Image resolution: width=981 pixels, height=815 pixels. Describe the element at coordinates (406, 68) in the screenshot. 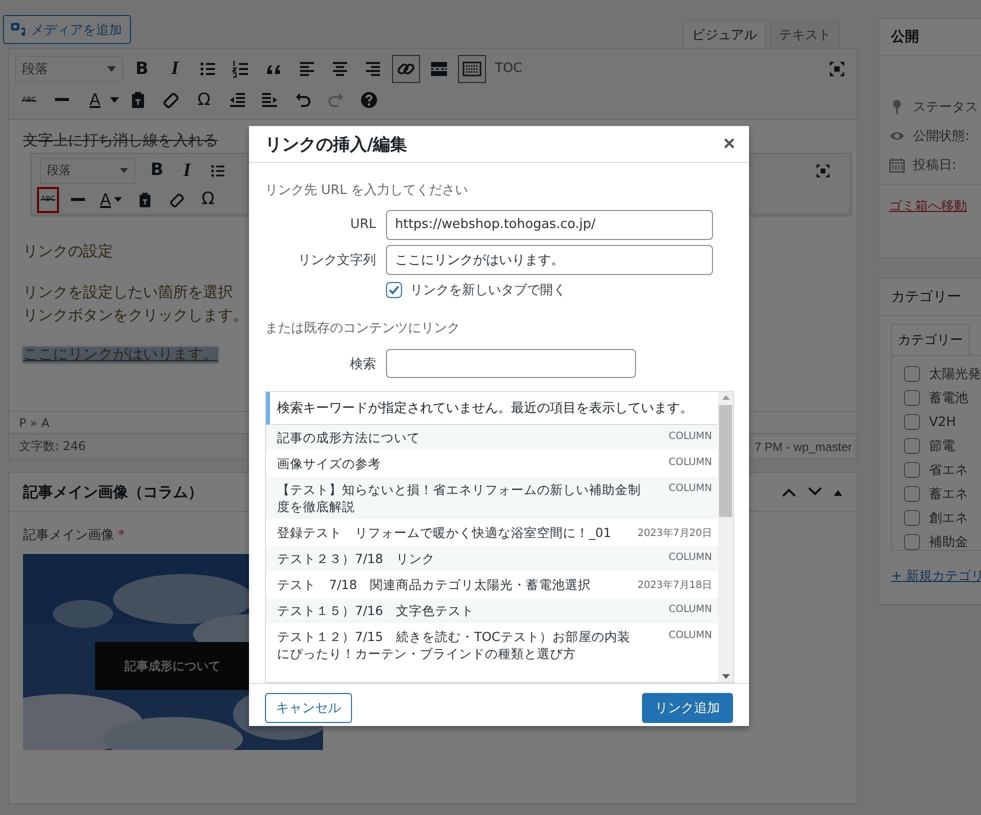

I see `link-button` at that location.